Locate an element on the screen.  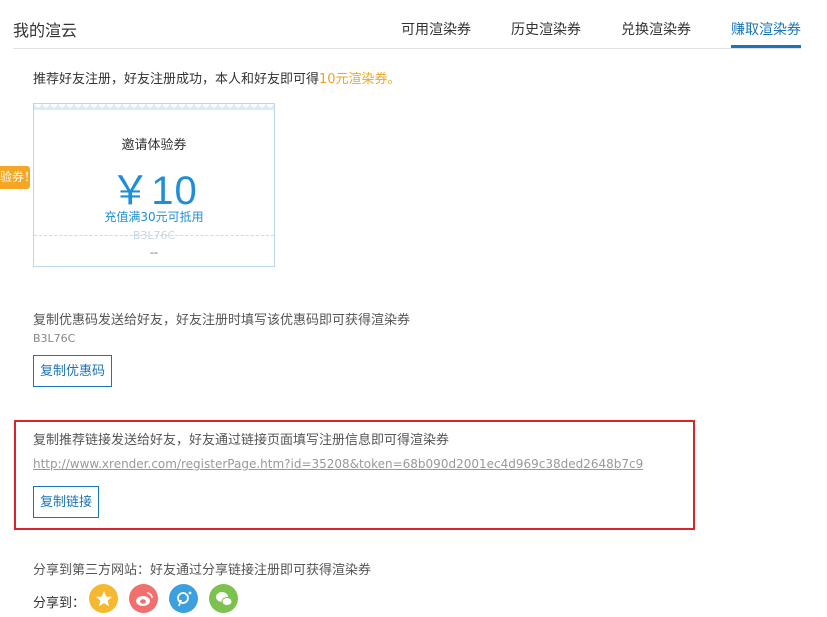
active-tab-indicator is located at coordinates (766, 46).